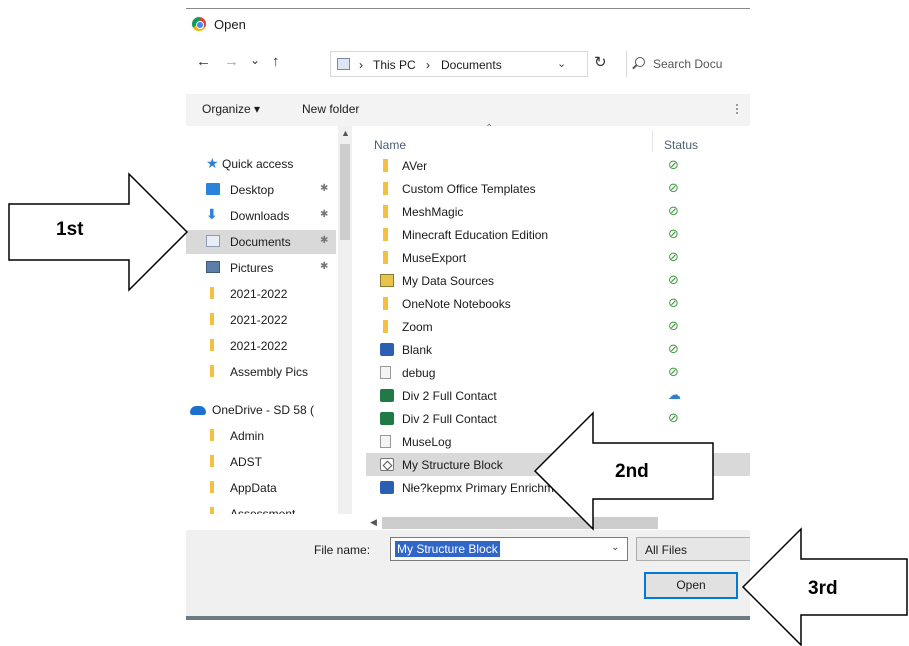 This screenshot has width=909, height=646. I want to click on file-row-meshmagic: MeshMagic ⊘, so click(558, 211).